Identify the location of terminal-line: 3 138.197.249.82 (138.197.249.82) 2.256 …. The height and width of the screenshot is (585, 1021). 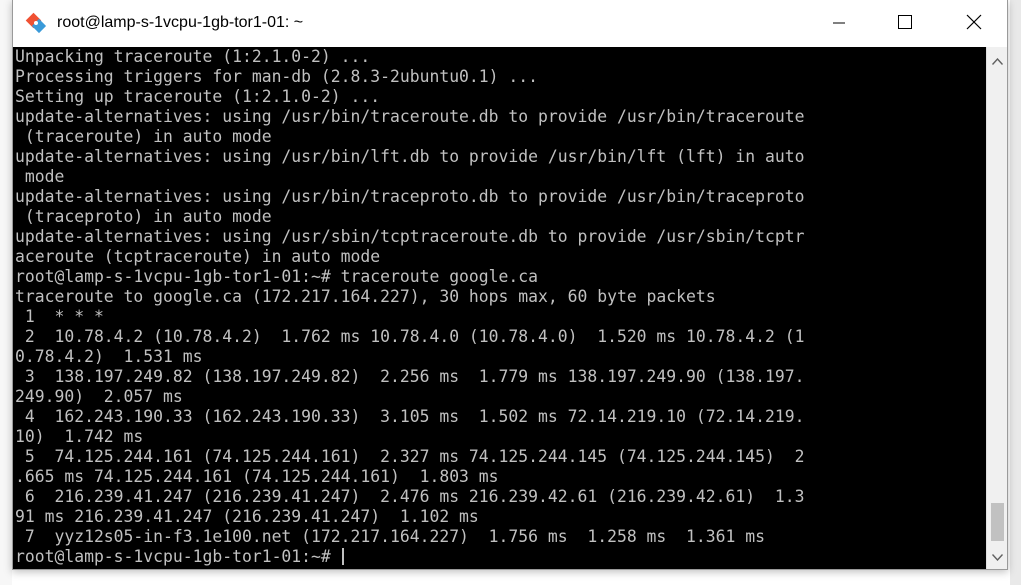
(410, 376).